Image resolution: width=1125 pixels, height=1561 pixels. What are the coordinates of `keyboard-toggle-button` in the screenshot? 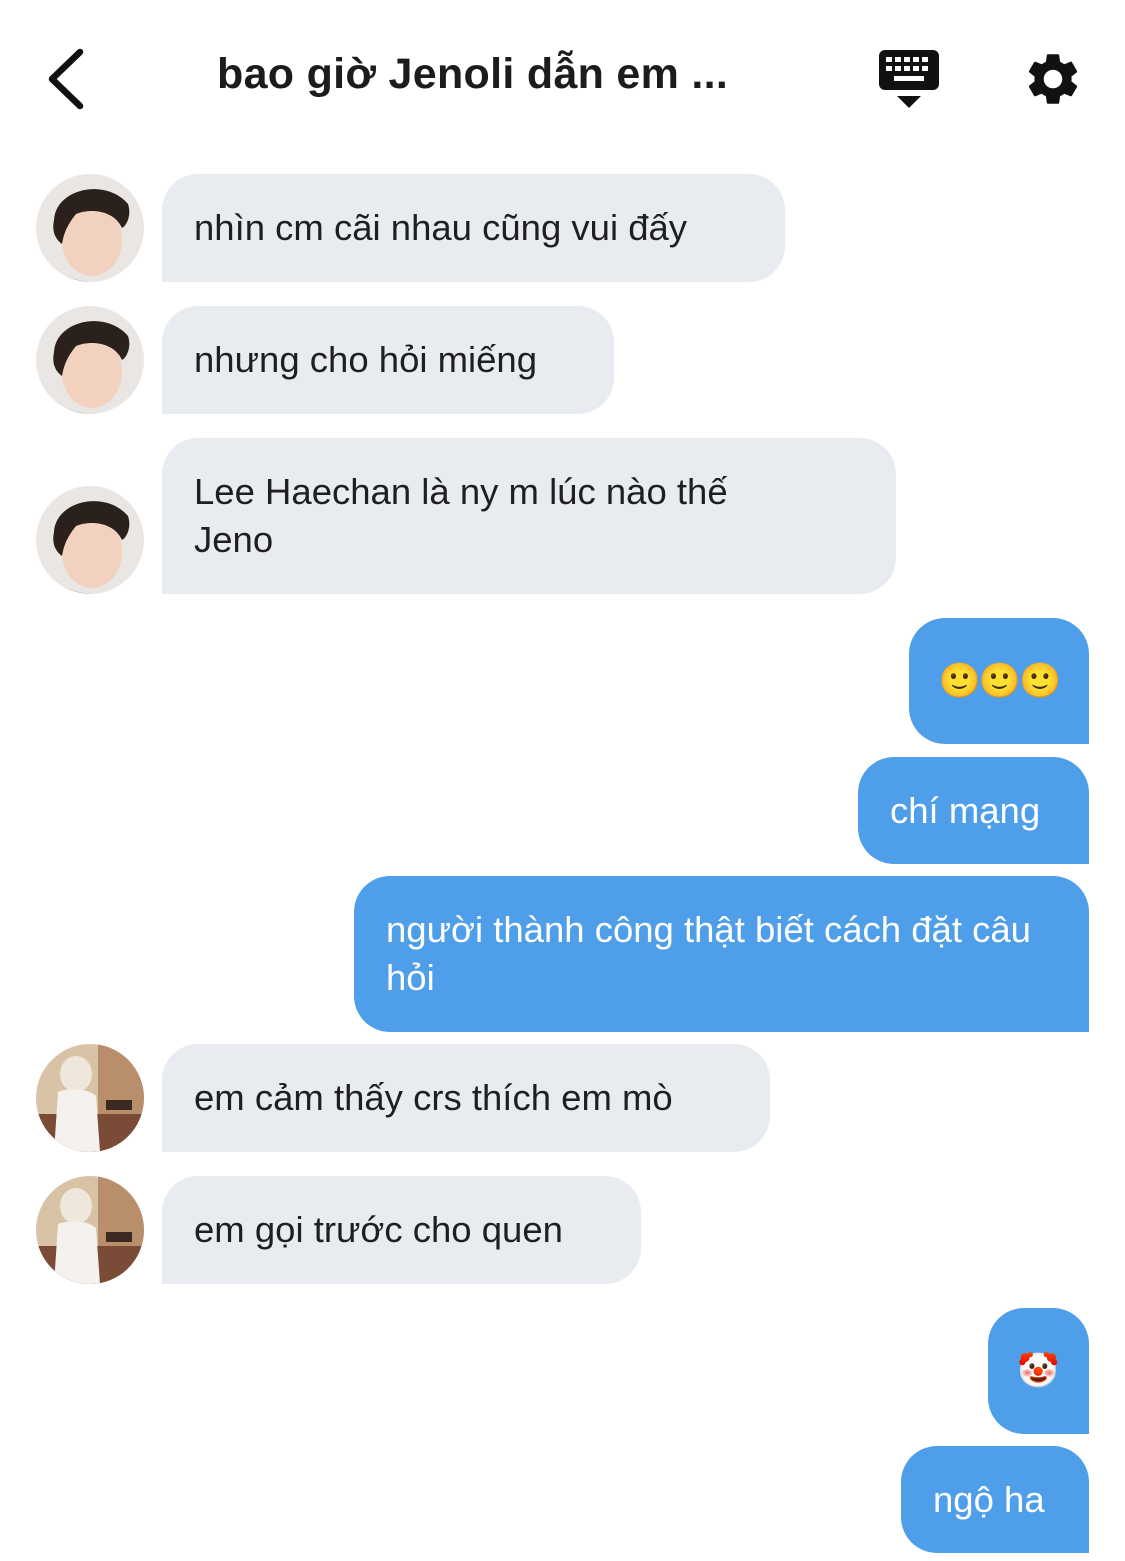 It's located at (909, 79).